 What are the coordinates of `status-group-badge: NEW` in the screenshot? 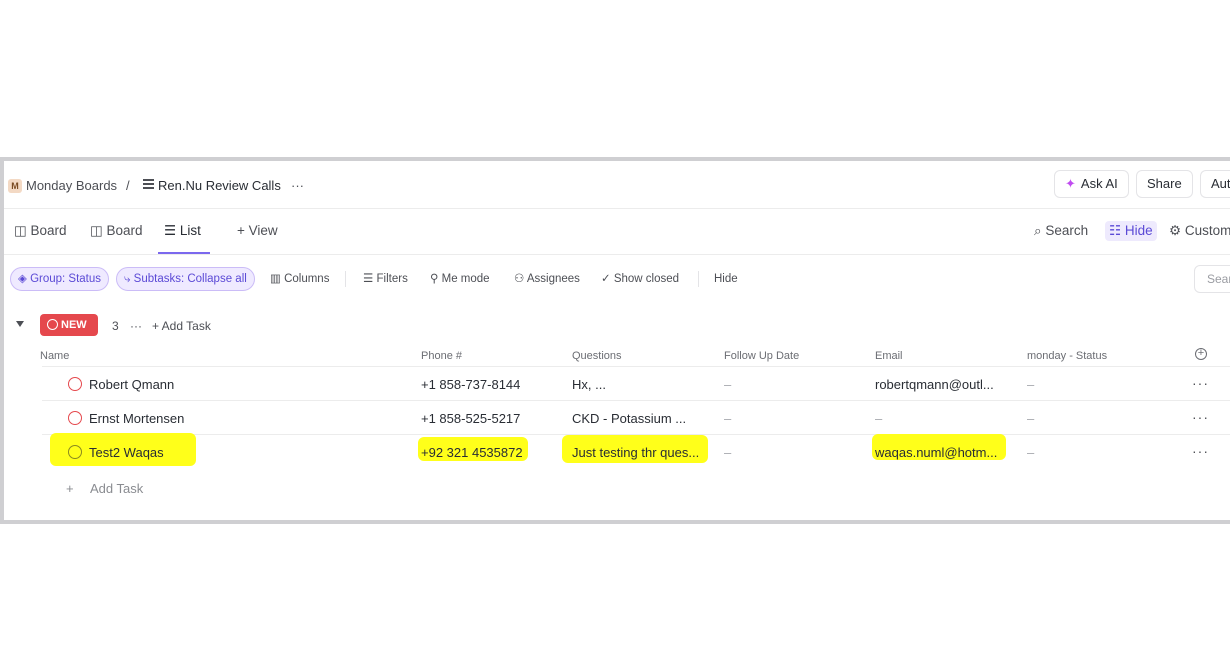 It's located at (69, 325).